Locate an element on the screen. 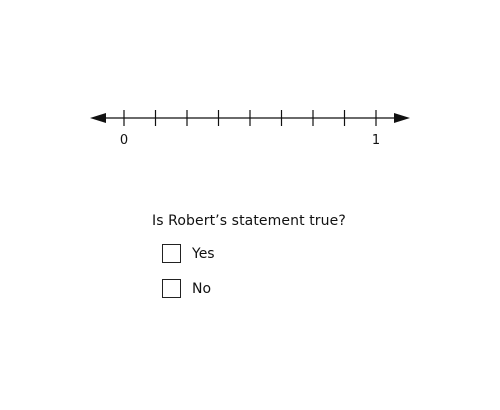 The image size is (500, 410). choice-yes: Yes is located at coordinates (188, 253).